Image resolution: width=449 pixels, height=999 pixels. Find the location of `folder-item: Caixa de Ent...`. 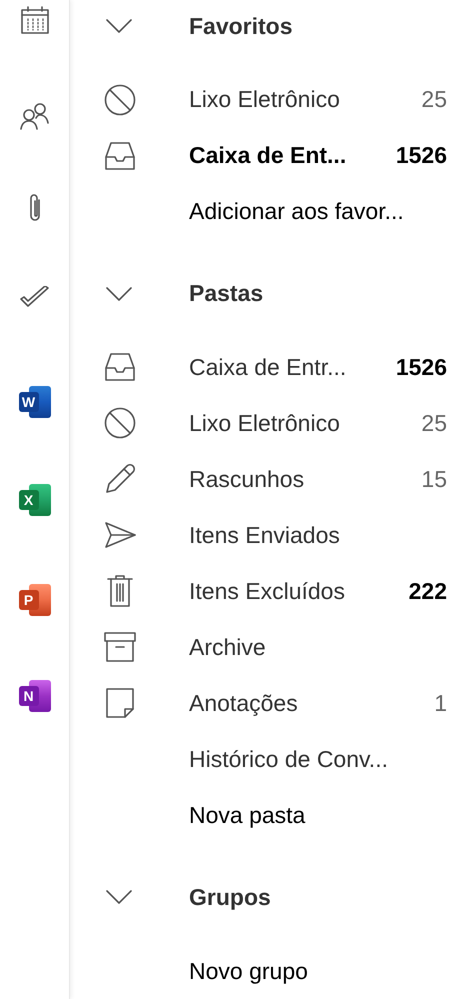

folder-item: Caixa de Ent... is located at coordinates (288, 155).